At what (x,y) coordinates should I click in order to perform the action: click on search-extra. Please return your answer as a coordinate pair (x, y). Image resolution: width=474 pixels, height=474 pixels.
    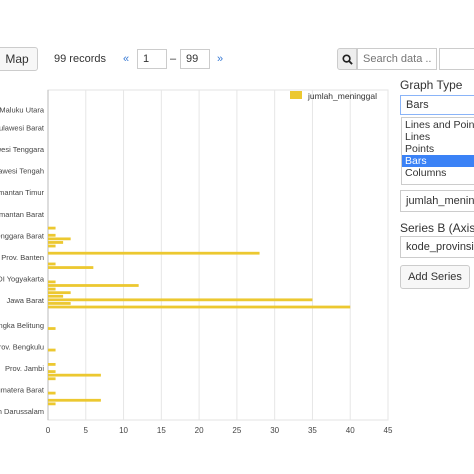
    Looking at the image, I should click on (456, 59).